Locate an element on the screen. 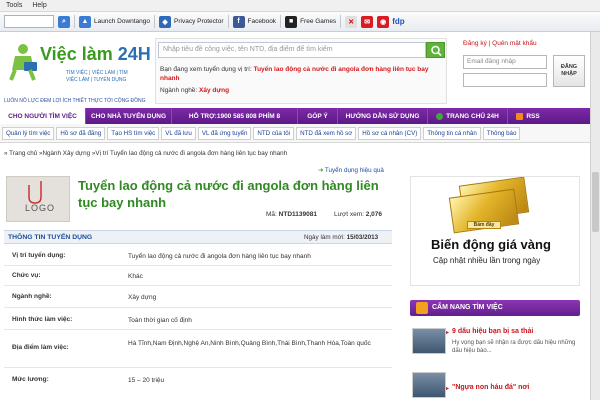  subnav-personal-cv: Hồ sơ cá nhân (CV) is located at coordinates (390, 133).